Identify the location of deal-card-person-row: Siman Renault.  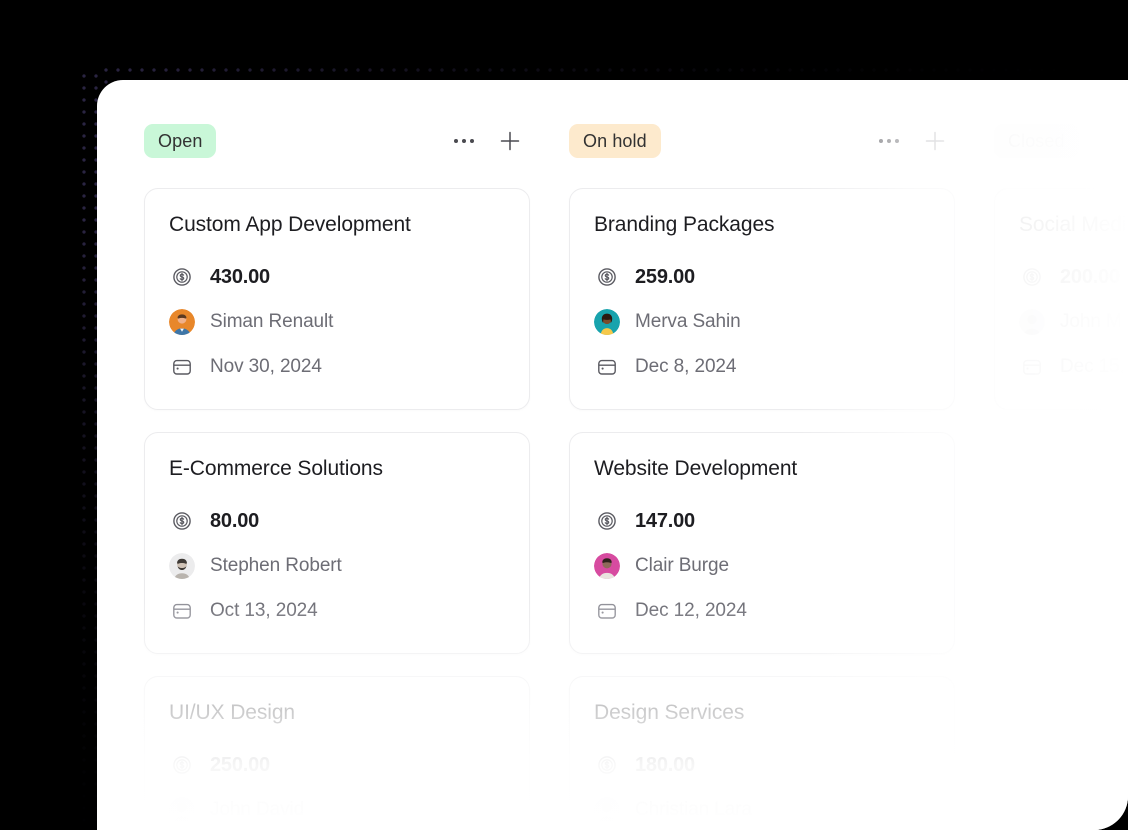
(337, 322).